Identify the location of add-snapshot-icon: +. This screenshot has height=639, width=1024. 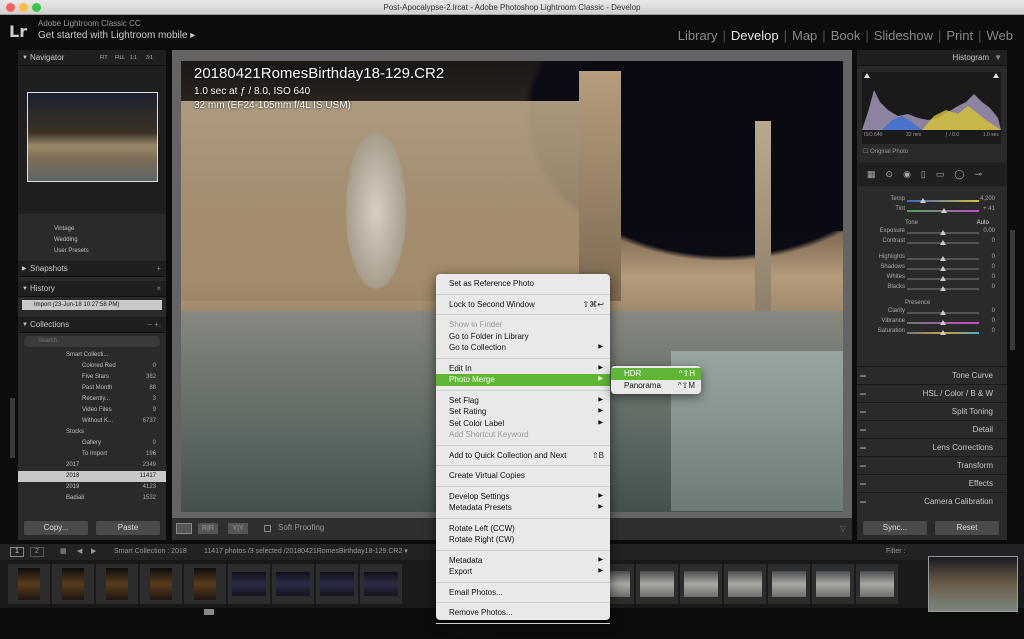
(158, 269).